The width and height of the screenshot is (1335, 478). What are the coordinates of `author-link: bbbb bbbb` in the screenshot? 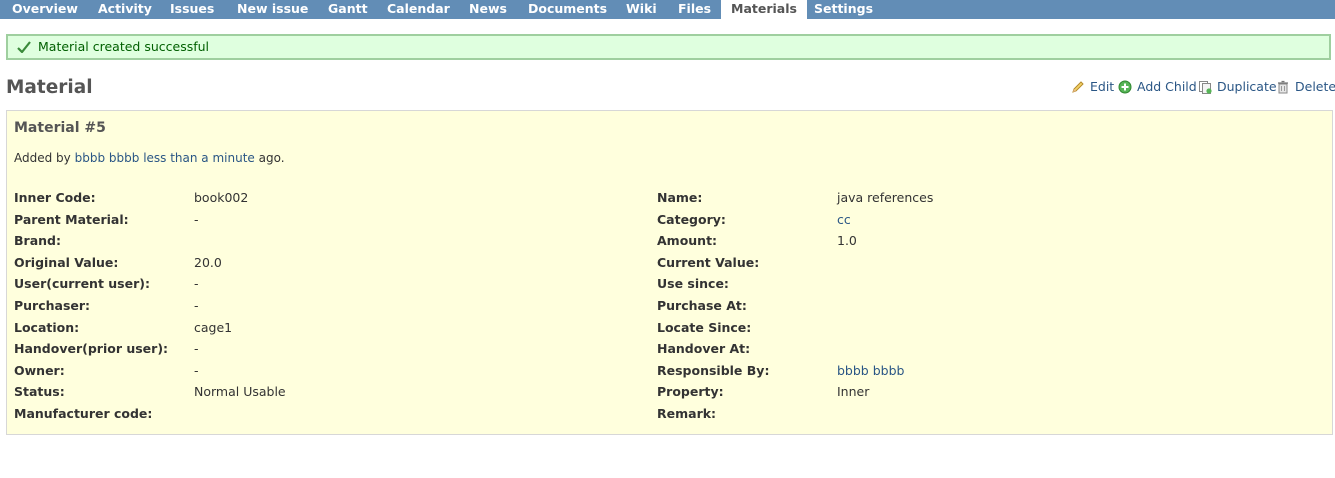 It's located at (107, 158).